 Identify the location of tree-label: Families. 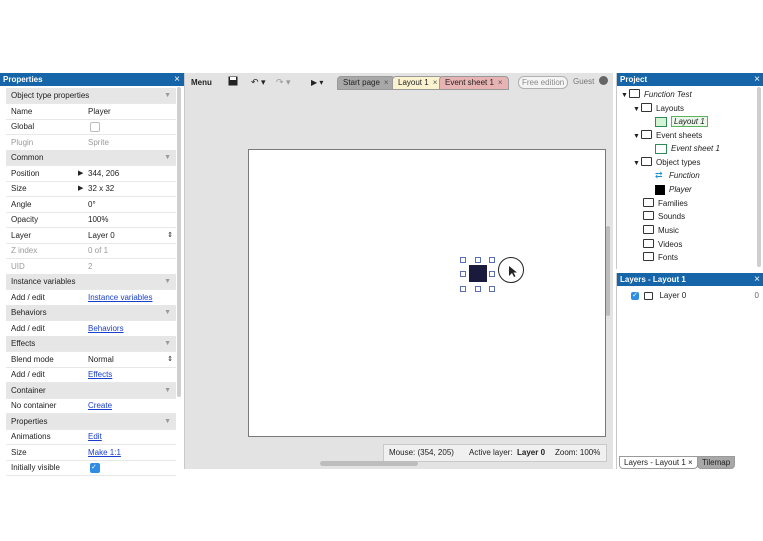
(673, 203).